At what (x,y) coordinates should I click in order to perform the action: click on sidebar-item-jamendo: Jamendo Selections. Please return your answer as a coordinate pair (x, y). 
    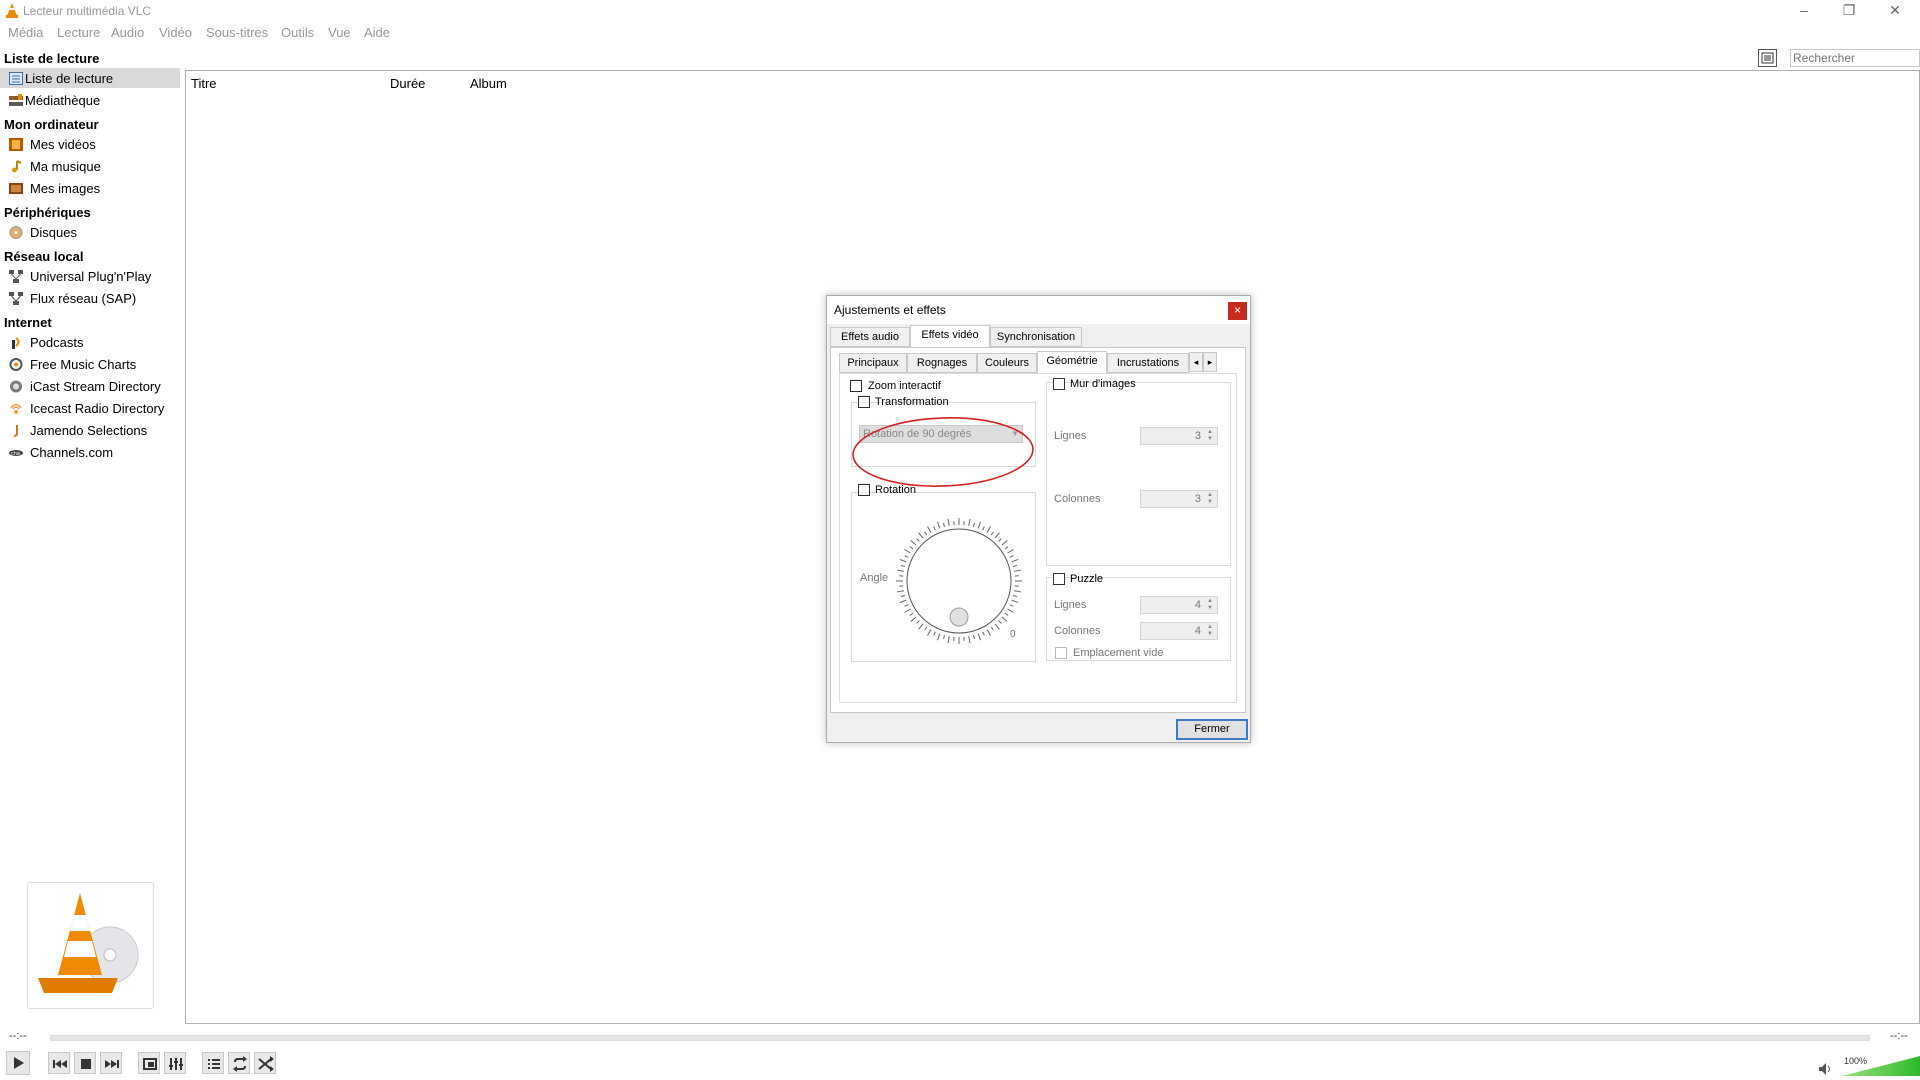
    Looking at the image, I should click on (90, 430).